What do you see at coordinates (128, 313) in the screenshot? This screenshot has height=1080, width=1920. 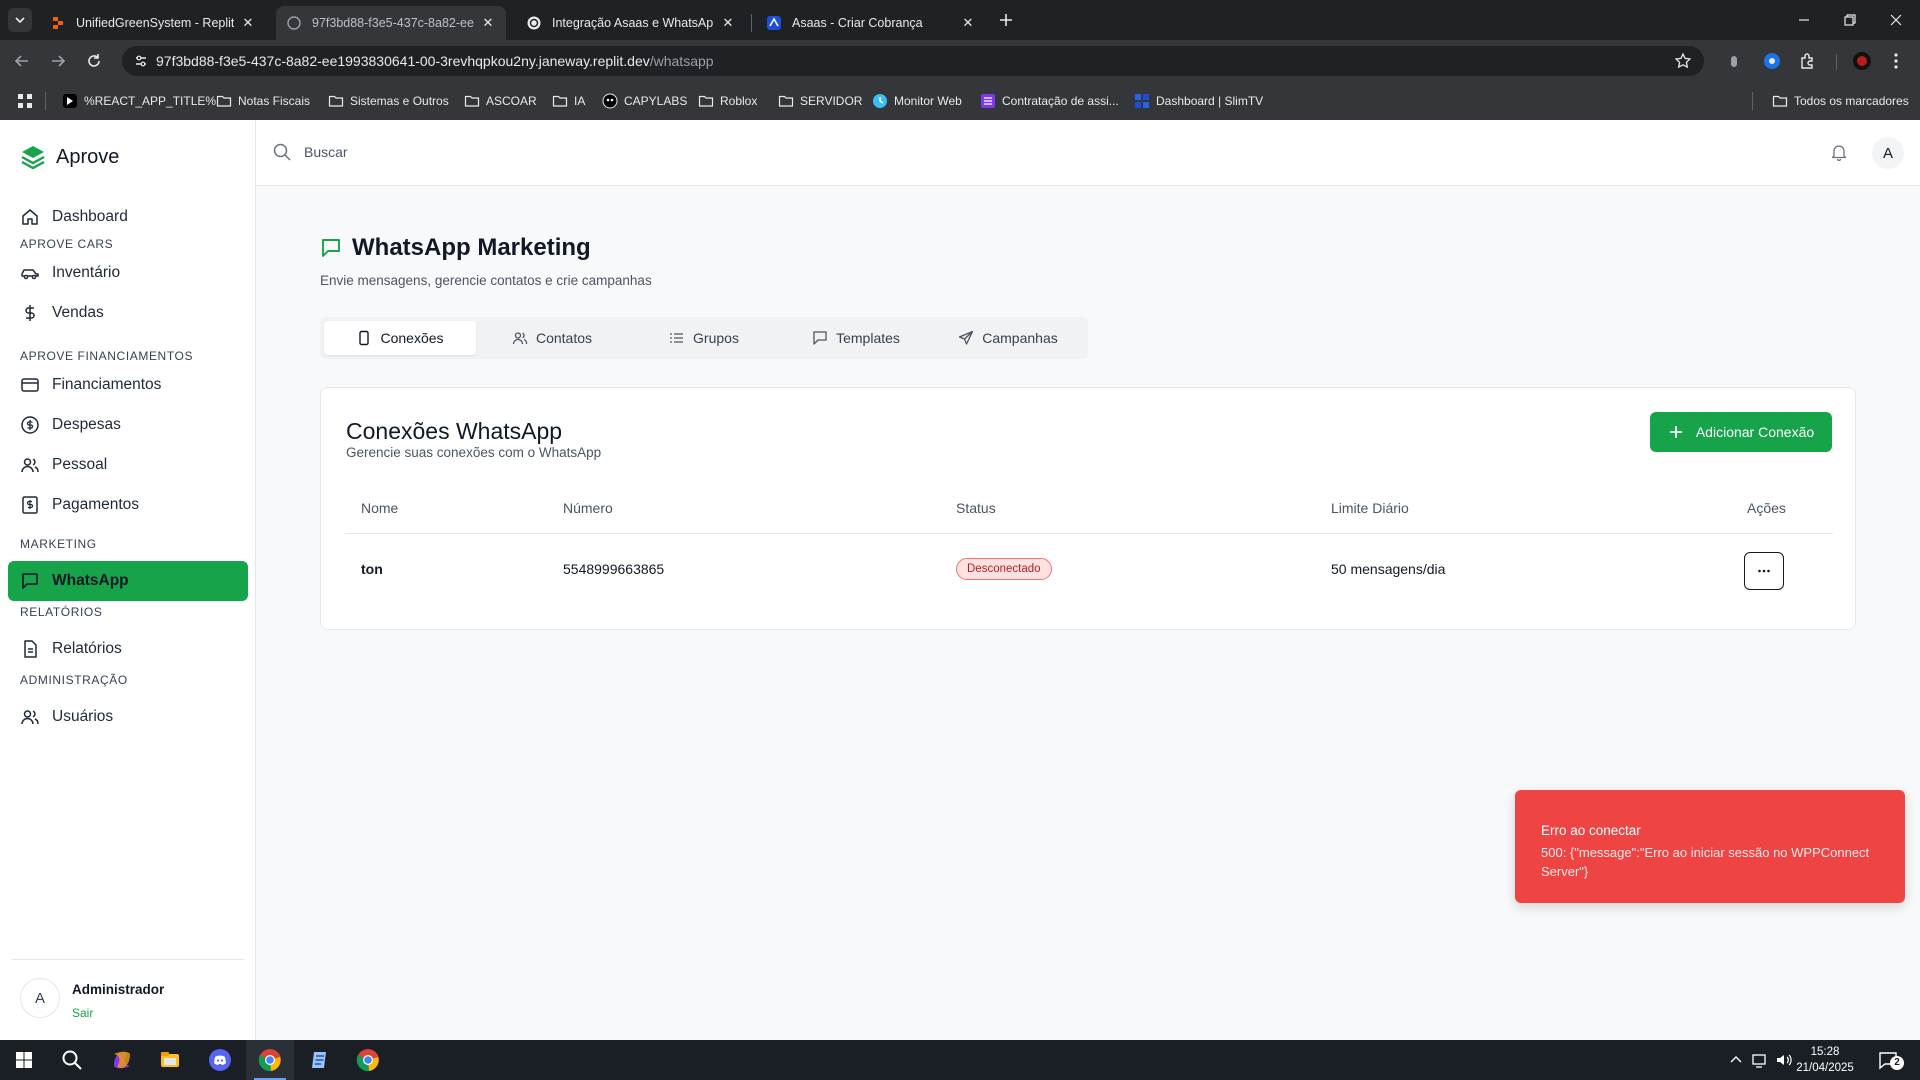 I see `sidebar-item-vendas: Vendas` at bounding box center [128, 313].